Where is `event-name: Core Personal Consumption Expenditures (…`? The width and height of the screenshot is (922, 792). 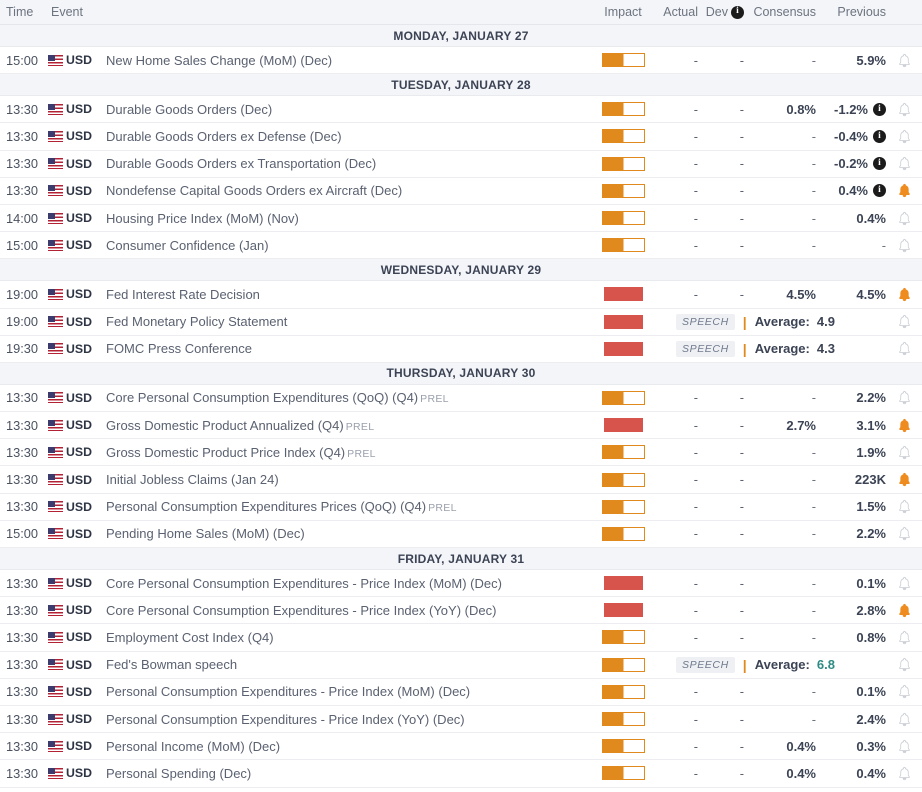 event-name: Core Personal Consumption Expenditures (… is located at coordinates (347, 397).